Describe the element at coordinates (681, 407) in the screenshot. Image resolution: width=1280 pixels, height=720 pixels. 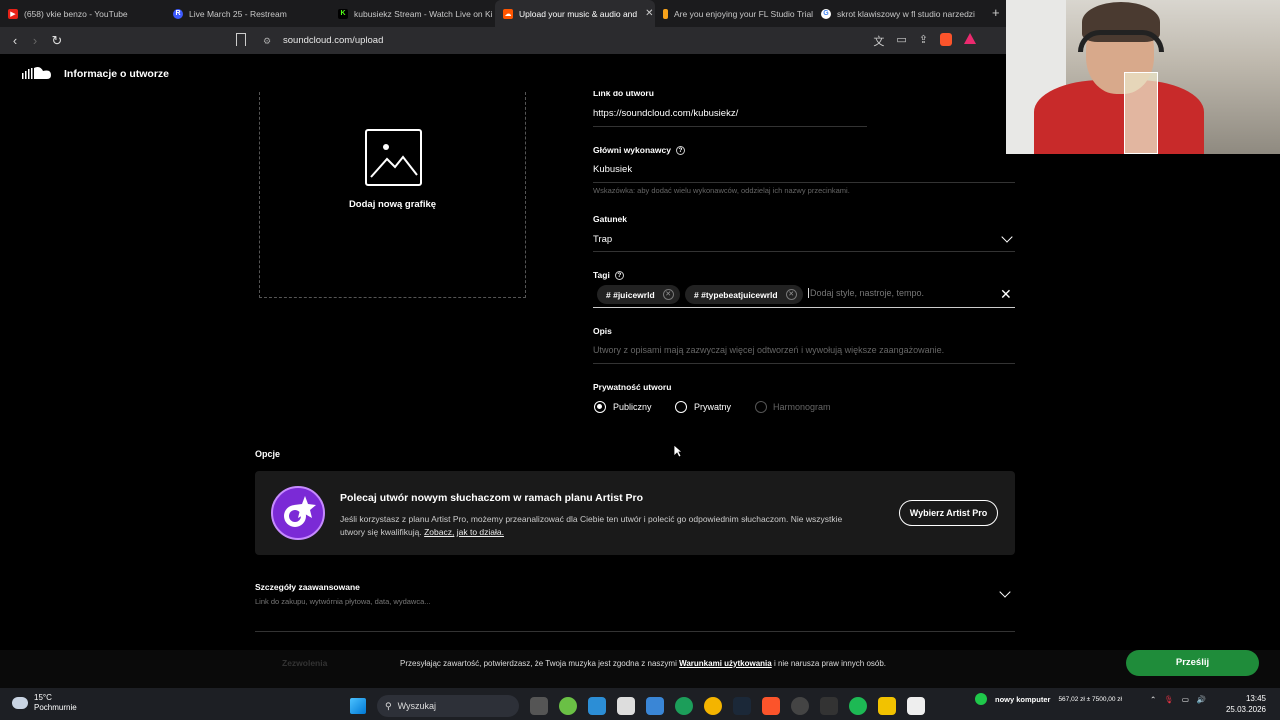
I see `privacy-private-radio` at that location.